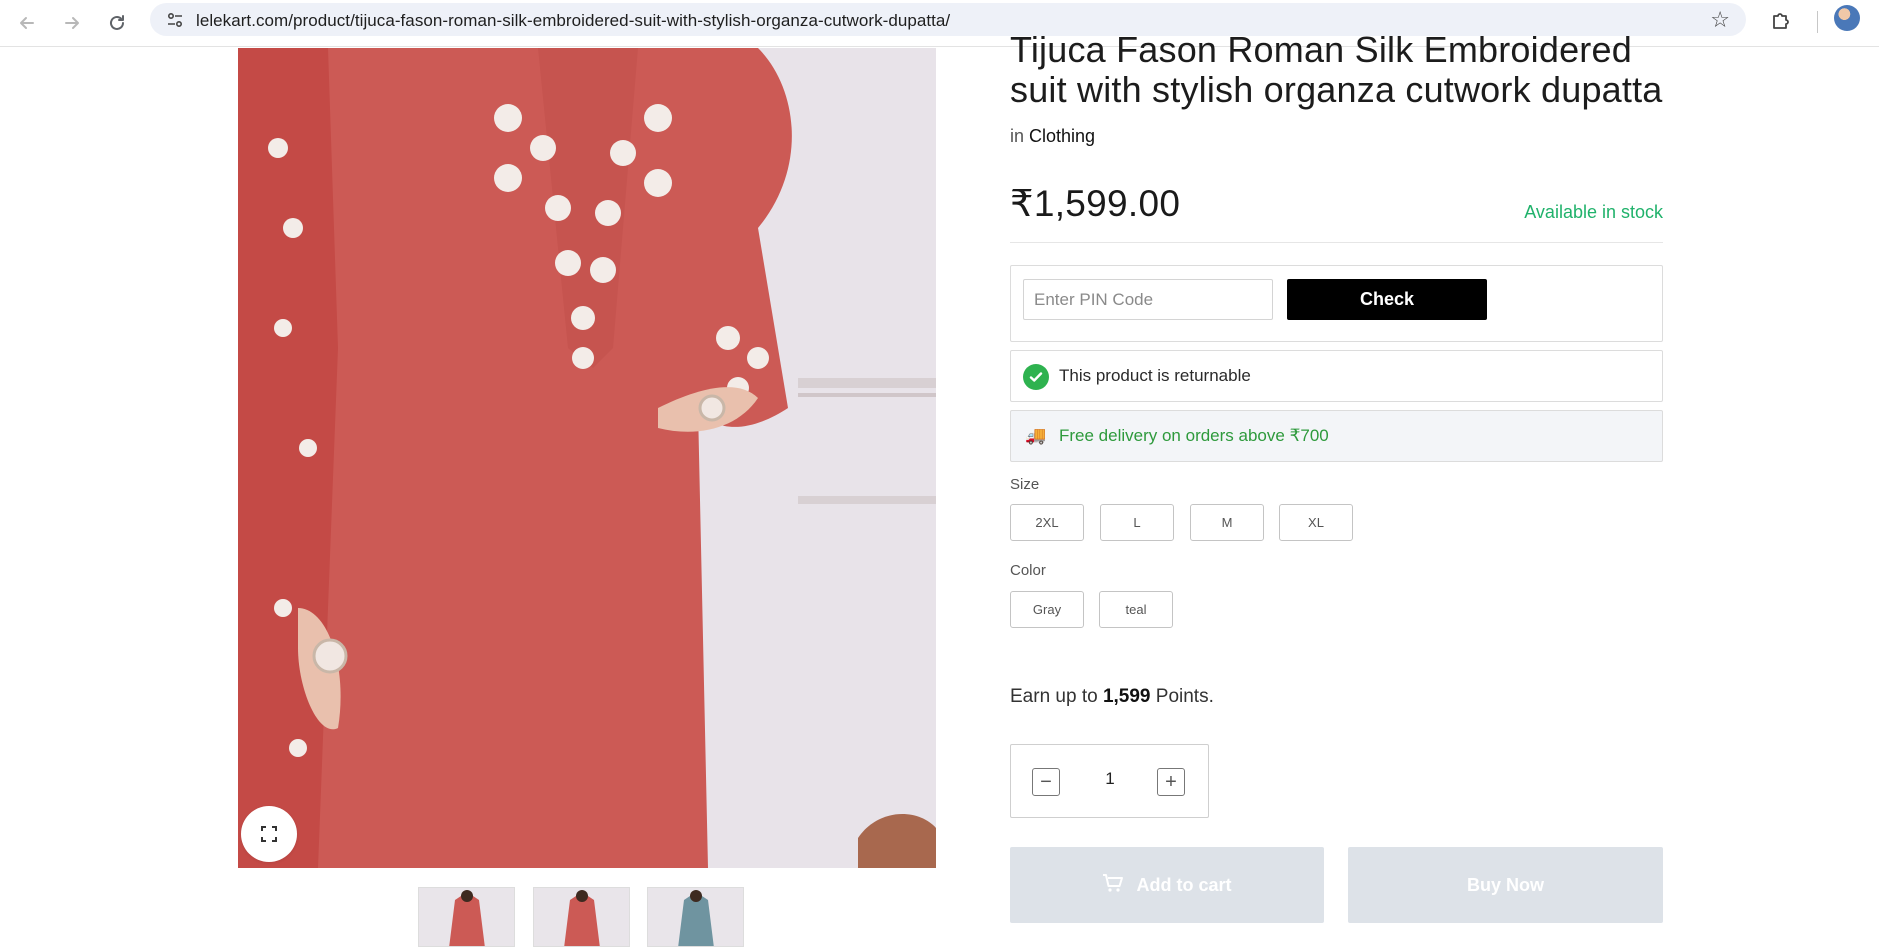 The height and width of the screenshot is (947, 1879). Describe the element at coordinates (1171, 782) in the screenshot. I see `quantity-increase-button: +` at that location.